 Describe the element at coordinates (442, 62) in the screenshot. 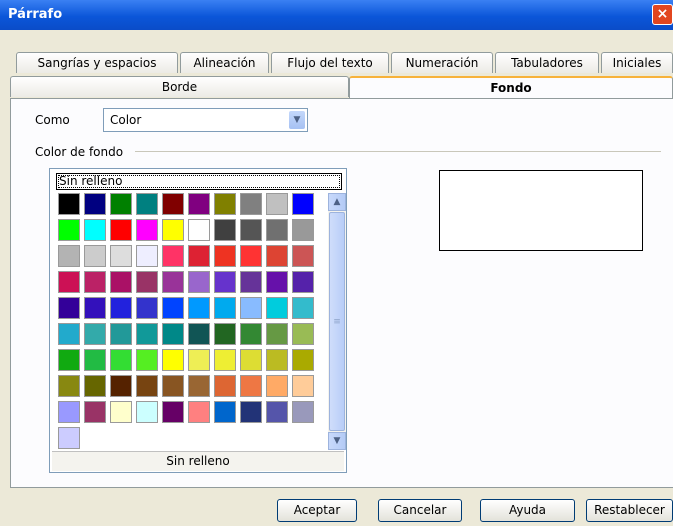

I see `tab-numeracion: Numeración` at that location.